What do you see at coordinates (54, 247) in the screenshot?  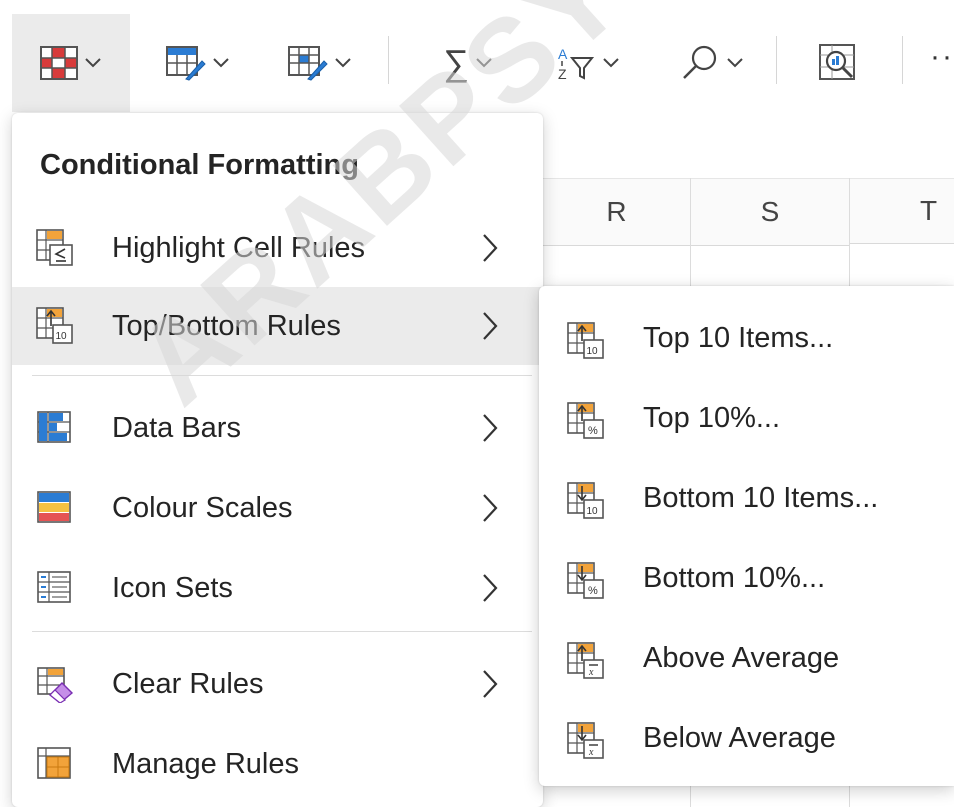 I see `highlight-cell-rules-icon` at bounding box center [54, 247].